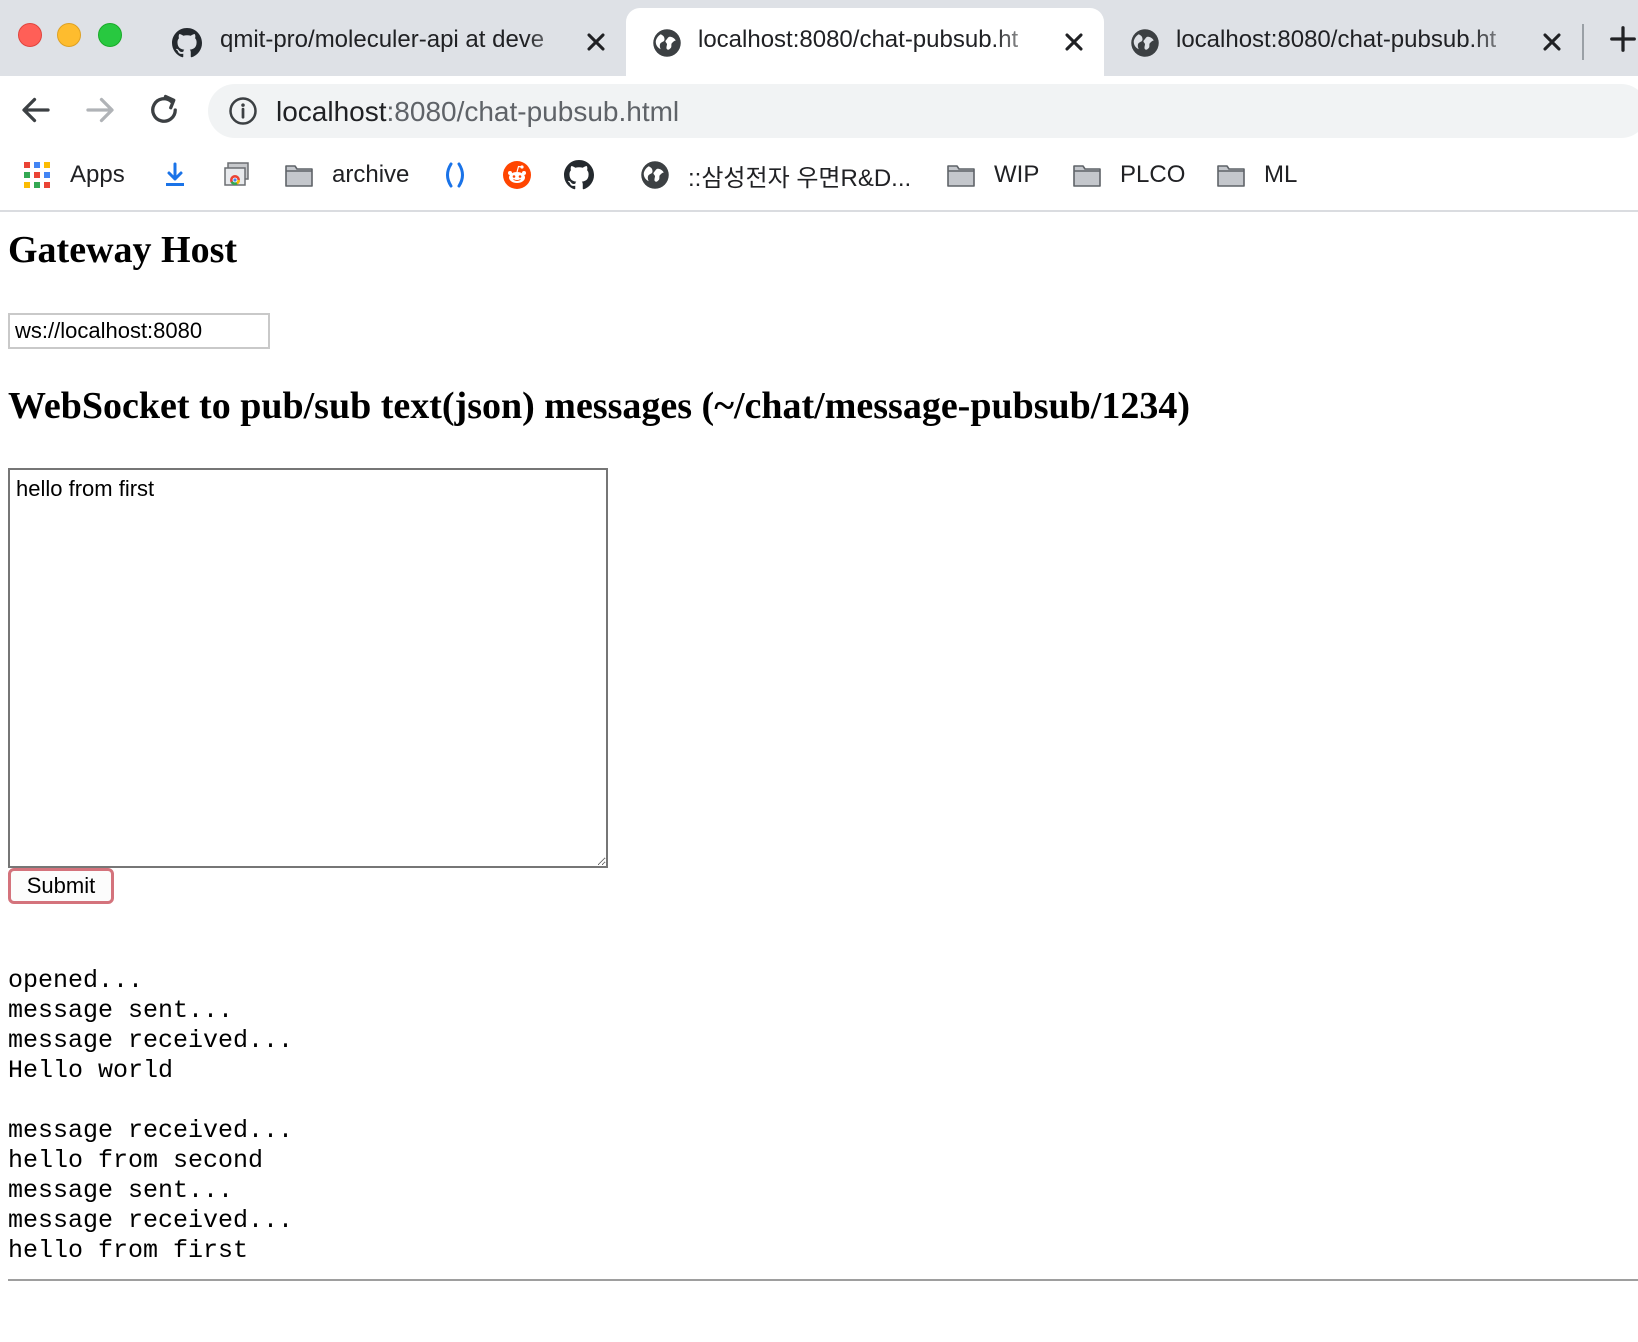 This screenshot has height=1342, width=1638. I want to click on log-line: hello from second, so click(136, 1160).